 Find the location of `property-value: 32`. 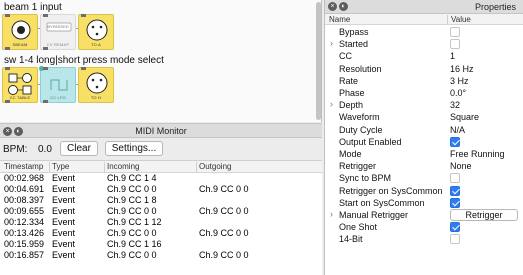

property-value: 32 is located at coordinates (455, 105).